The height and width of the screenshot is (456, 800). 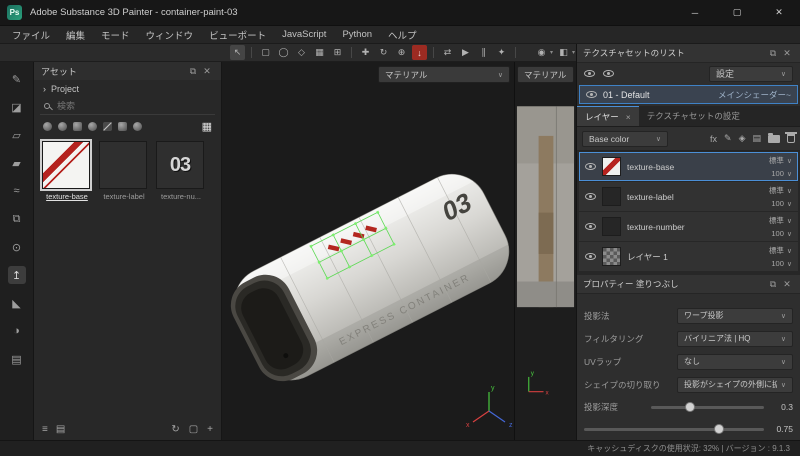 I want to click on settings-dropdown: 設定 ∨, so click(x=751, y=73).